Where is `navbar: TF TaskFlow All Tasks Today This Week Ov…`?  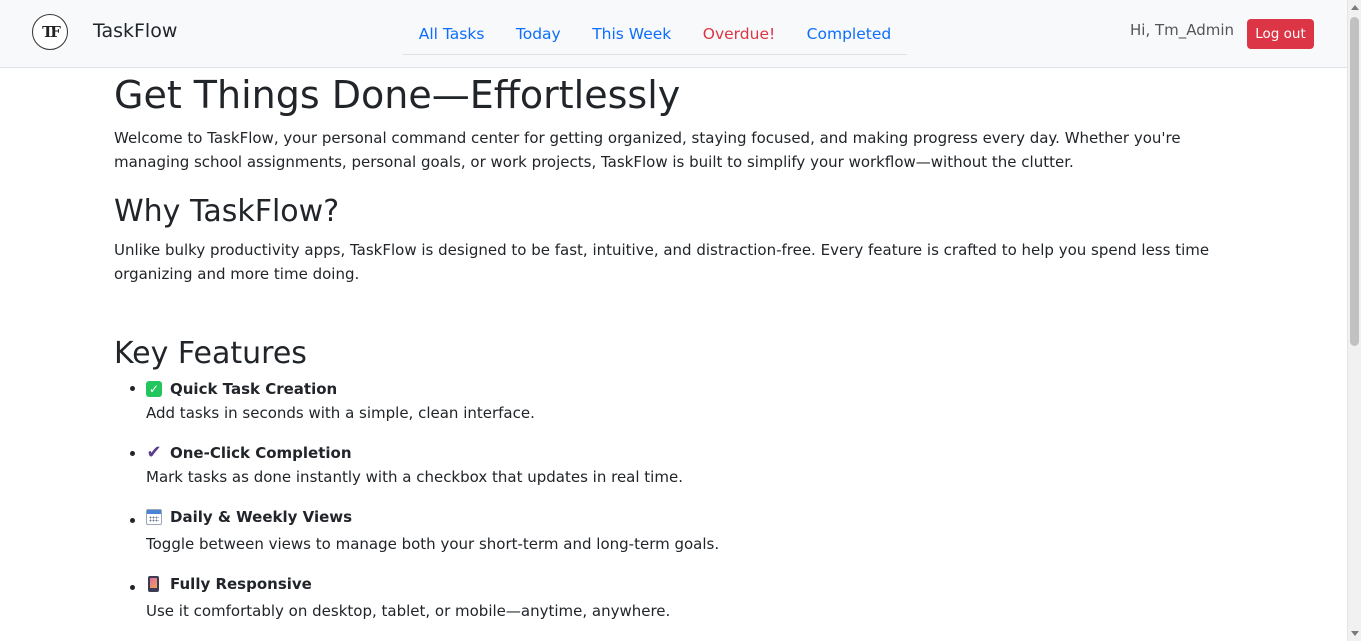
navbar: TF TaskFlow All Tasks Today This Week Ov… is located at coordinates (673, 34).